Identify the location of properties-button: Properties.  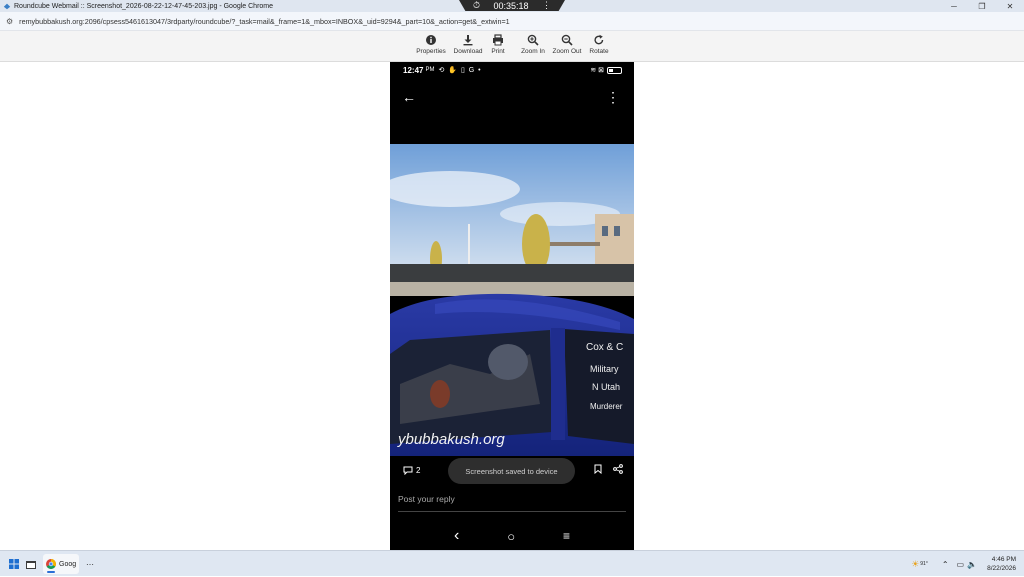
(431, 47).